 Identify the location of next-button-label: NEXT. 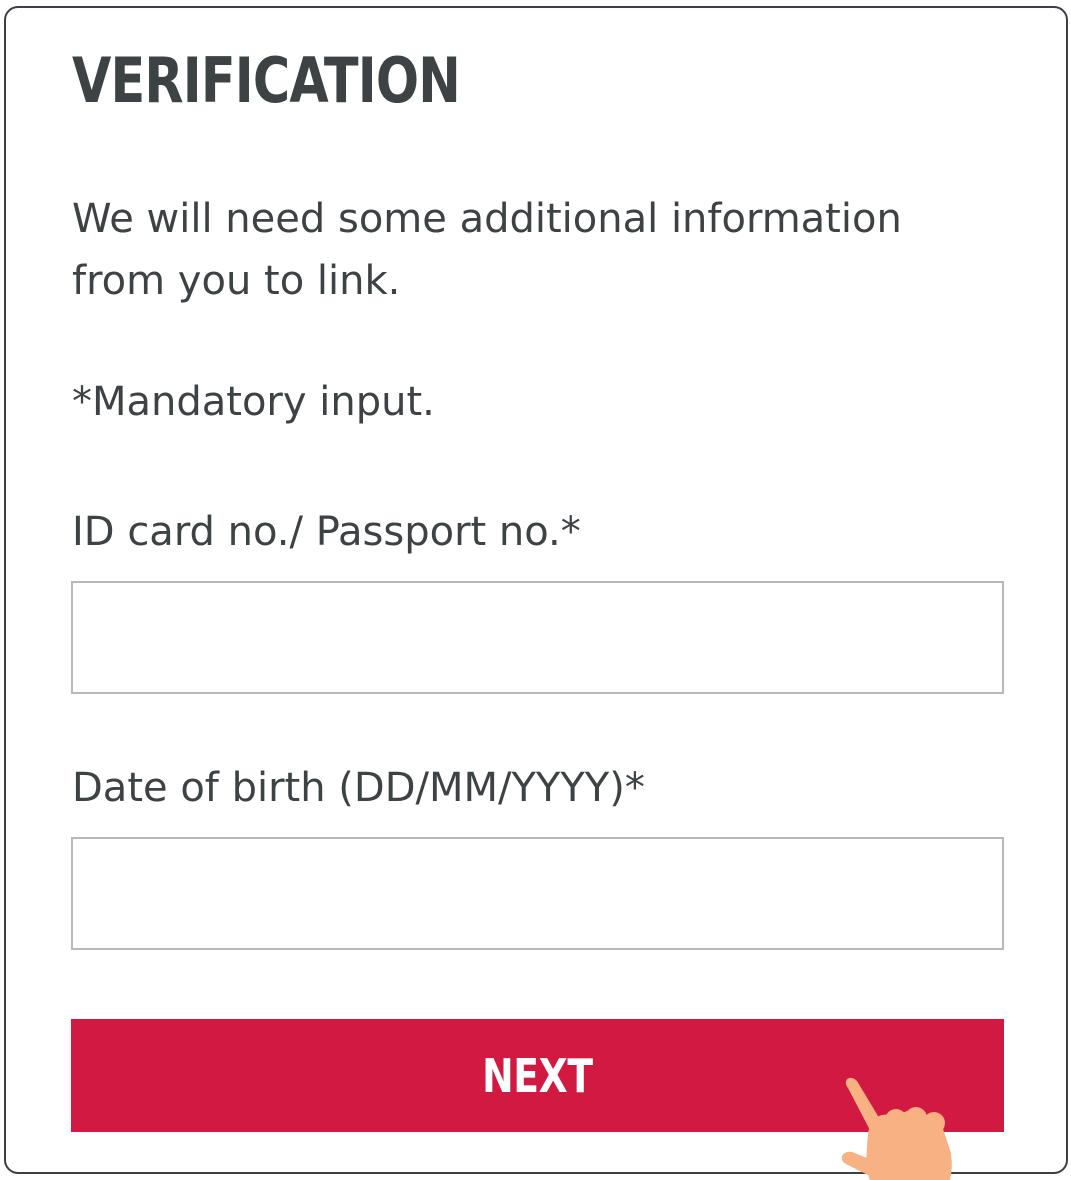
(537, 1075).